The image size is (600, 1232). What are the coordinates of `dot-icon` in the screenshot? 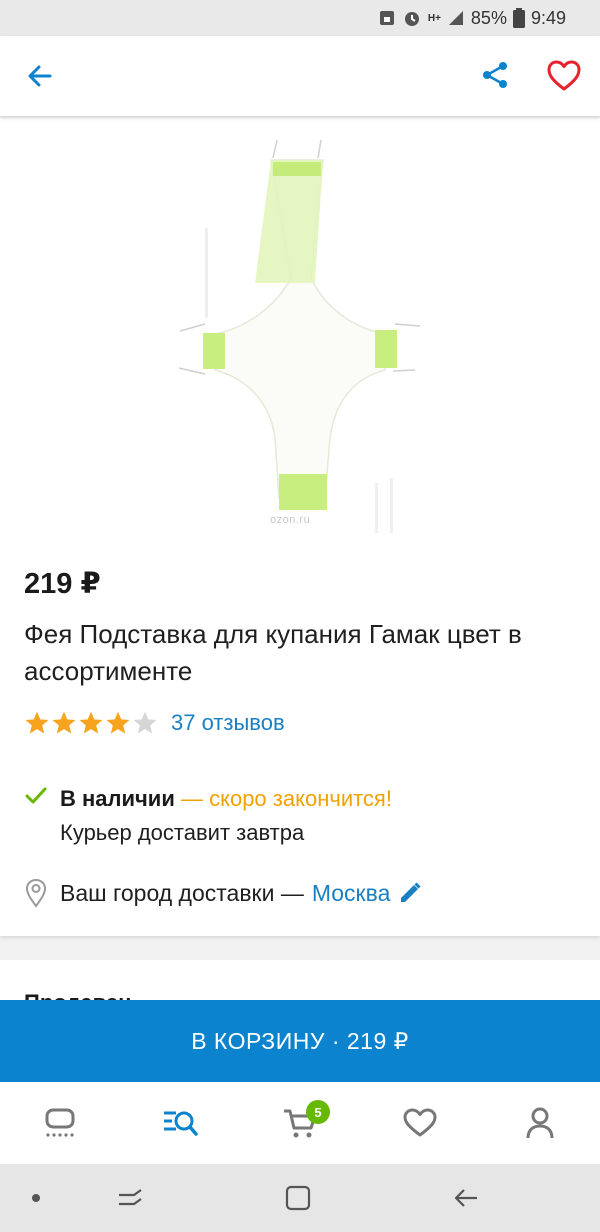 It's located at (36, 1198).